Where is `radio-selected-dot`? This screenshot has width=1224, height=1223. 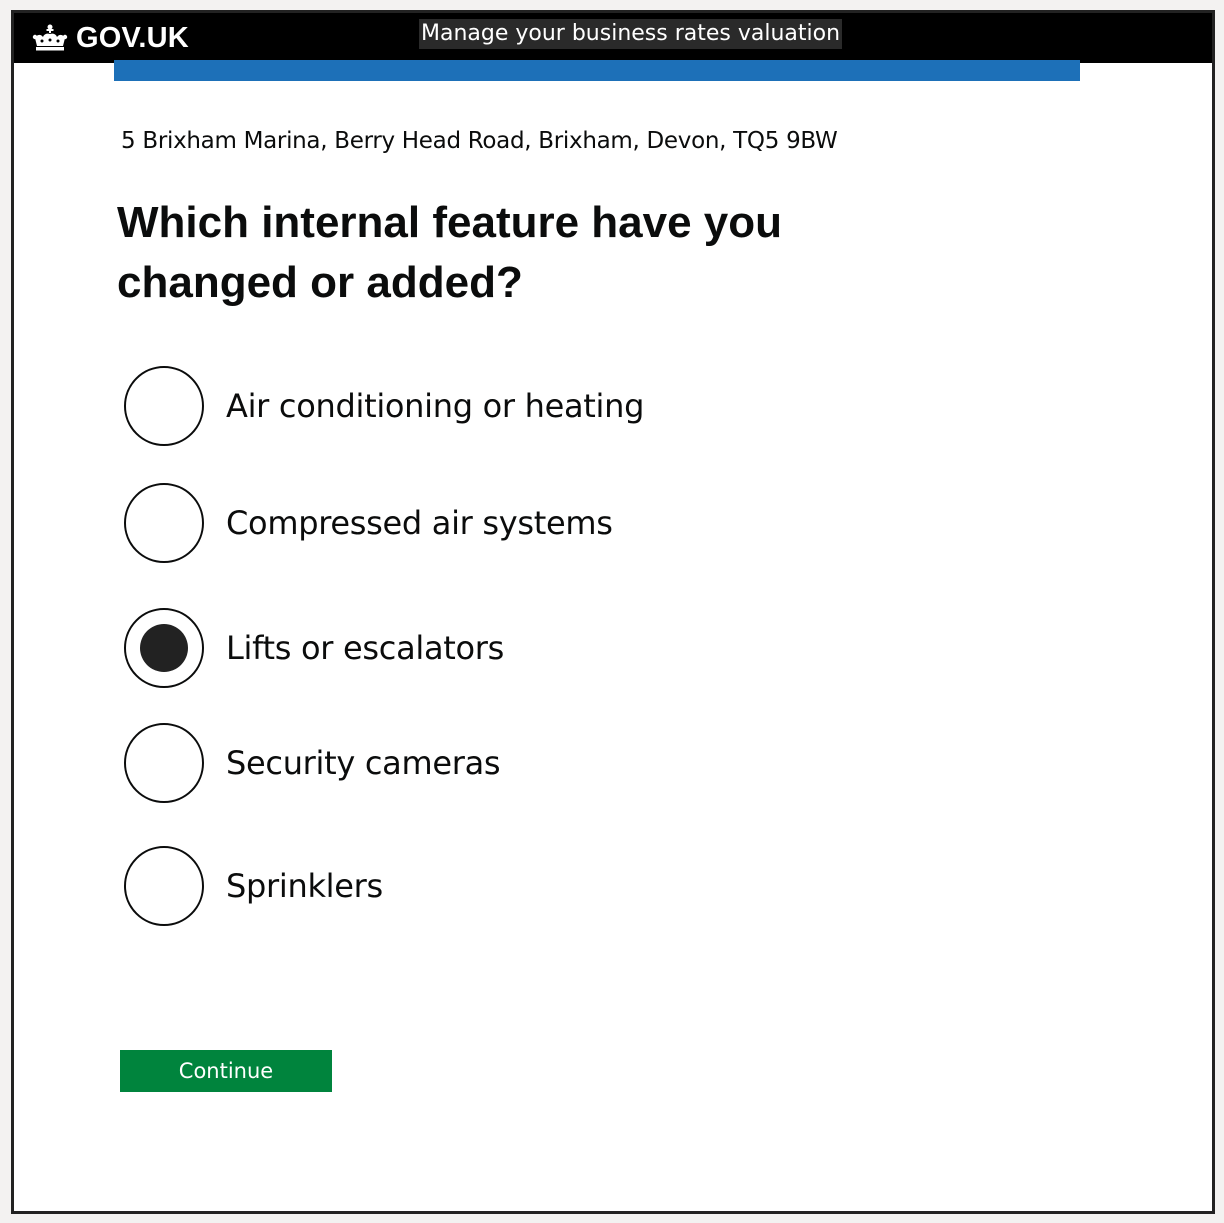
radio-selected-dot is located at coordinates (164, 648).